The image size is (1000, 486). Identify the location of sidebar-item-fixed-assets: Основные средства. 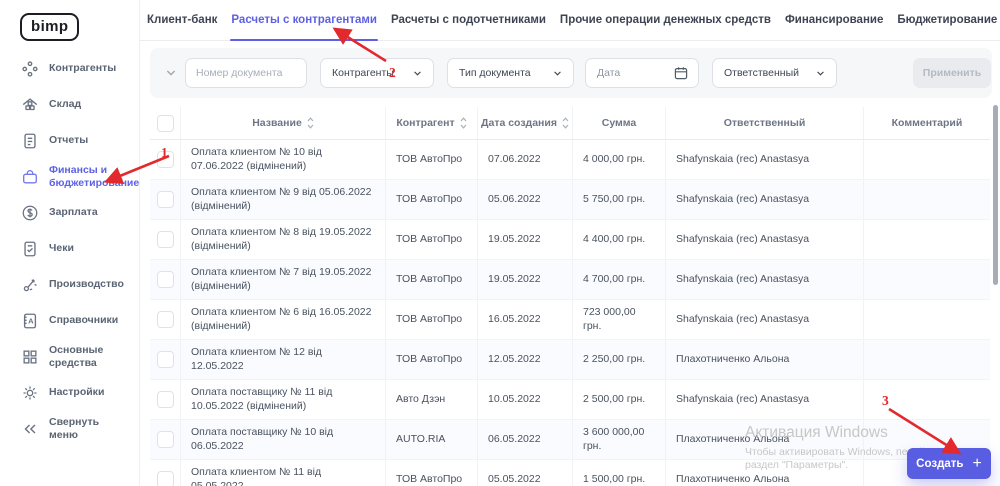
(79, 356).